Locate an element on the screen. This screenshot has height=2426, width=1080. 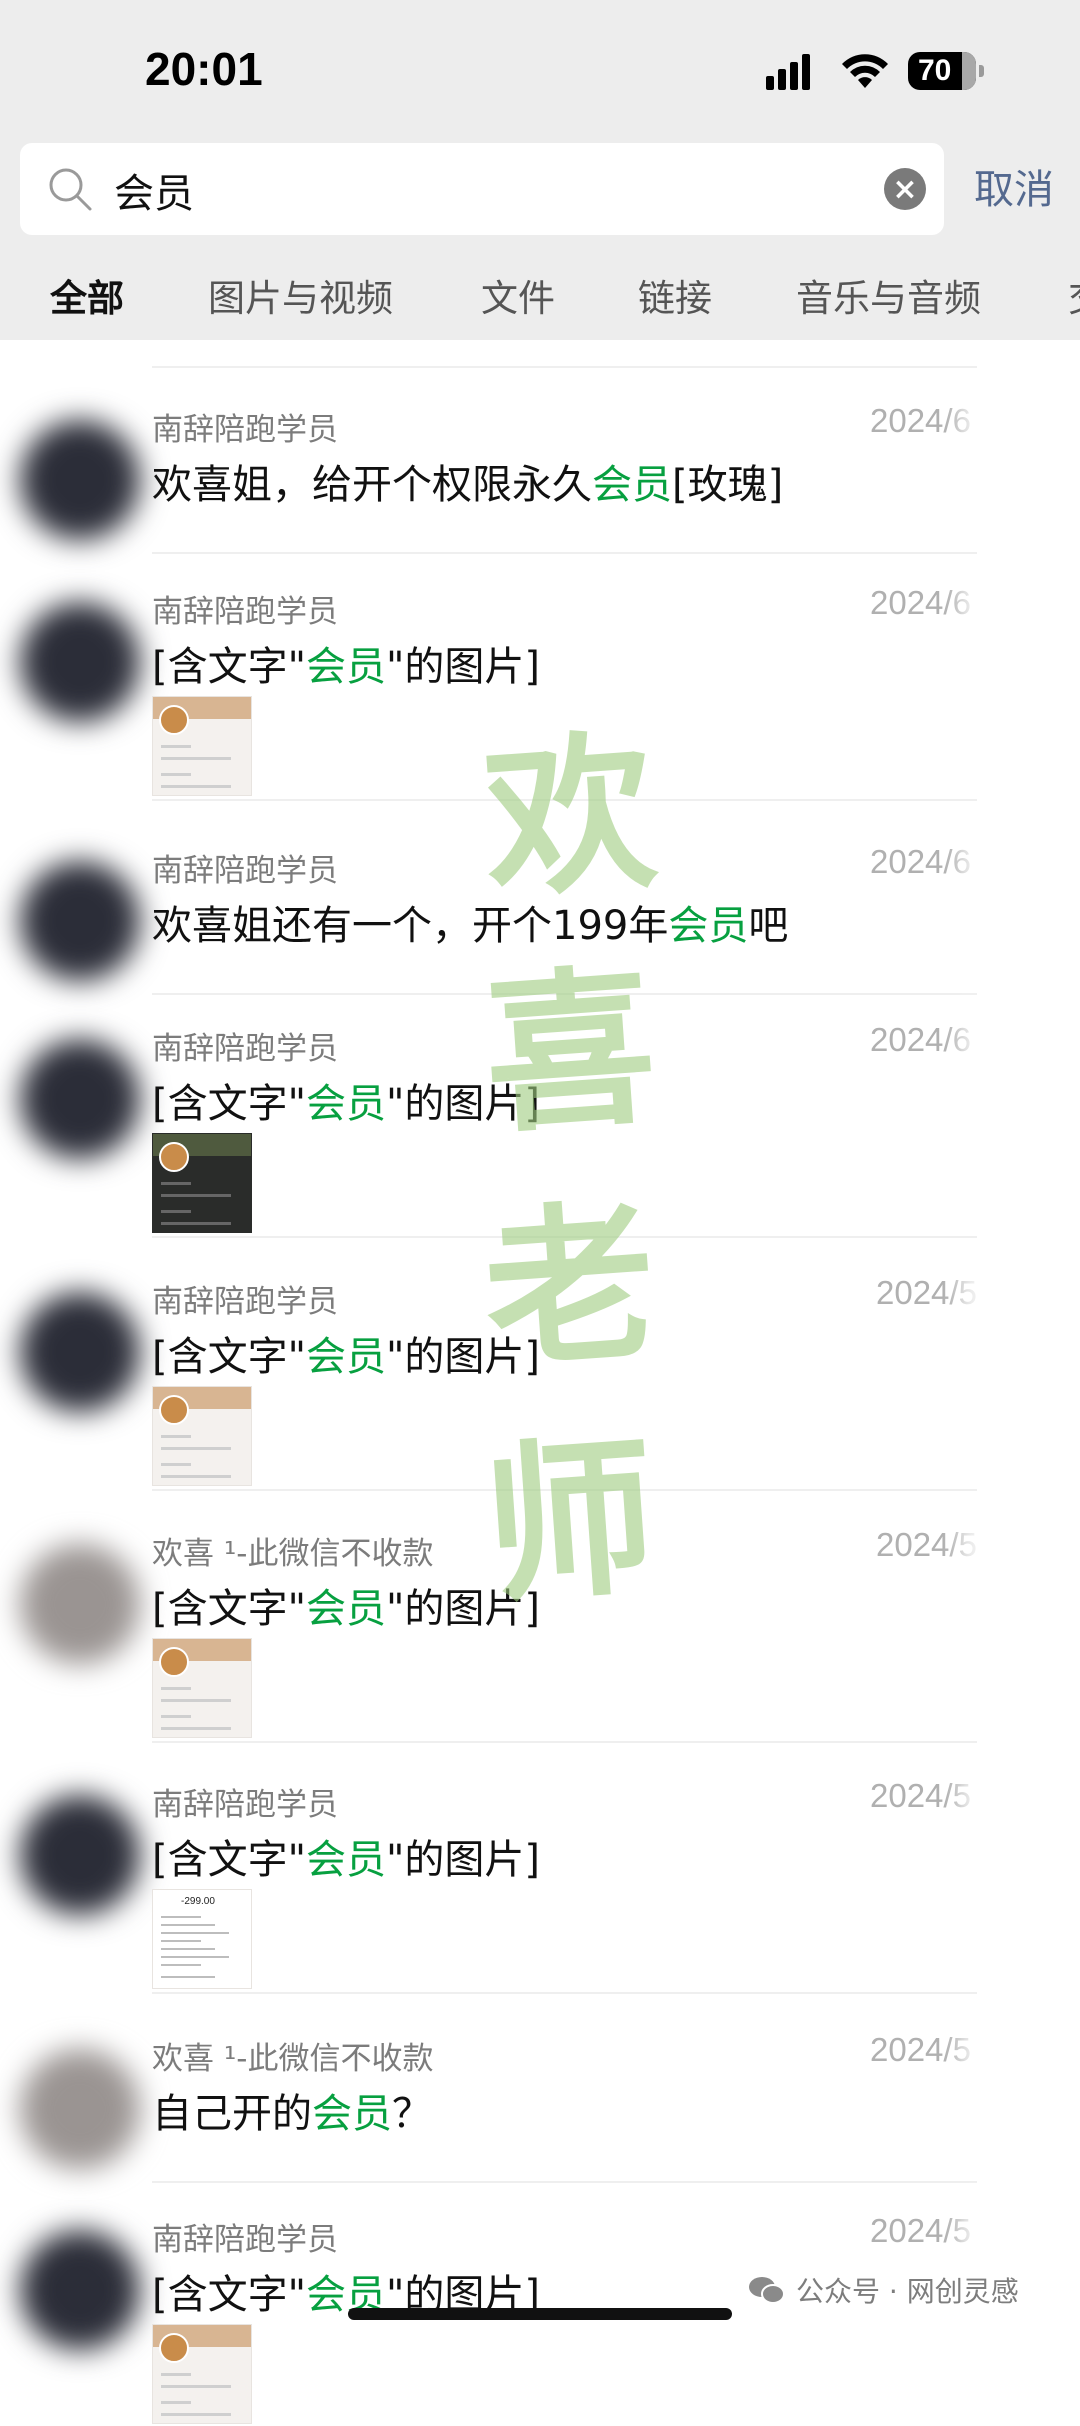
snippet-text: 欢喜姐还有一个，开个199年 is located at coordinates (410, 926).